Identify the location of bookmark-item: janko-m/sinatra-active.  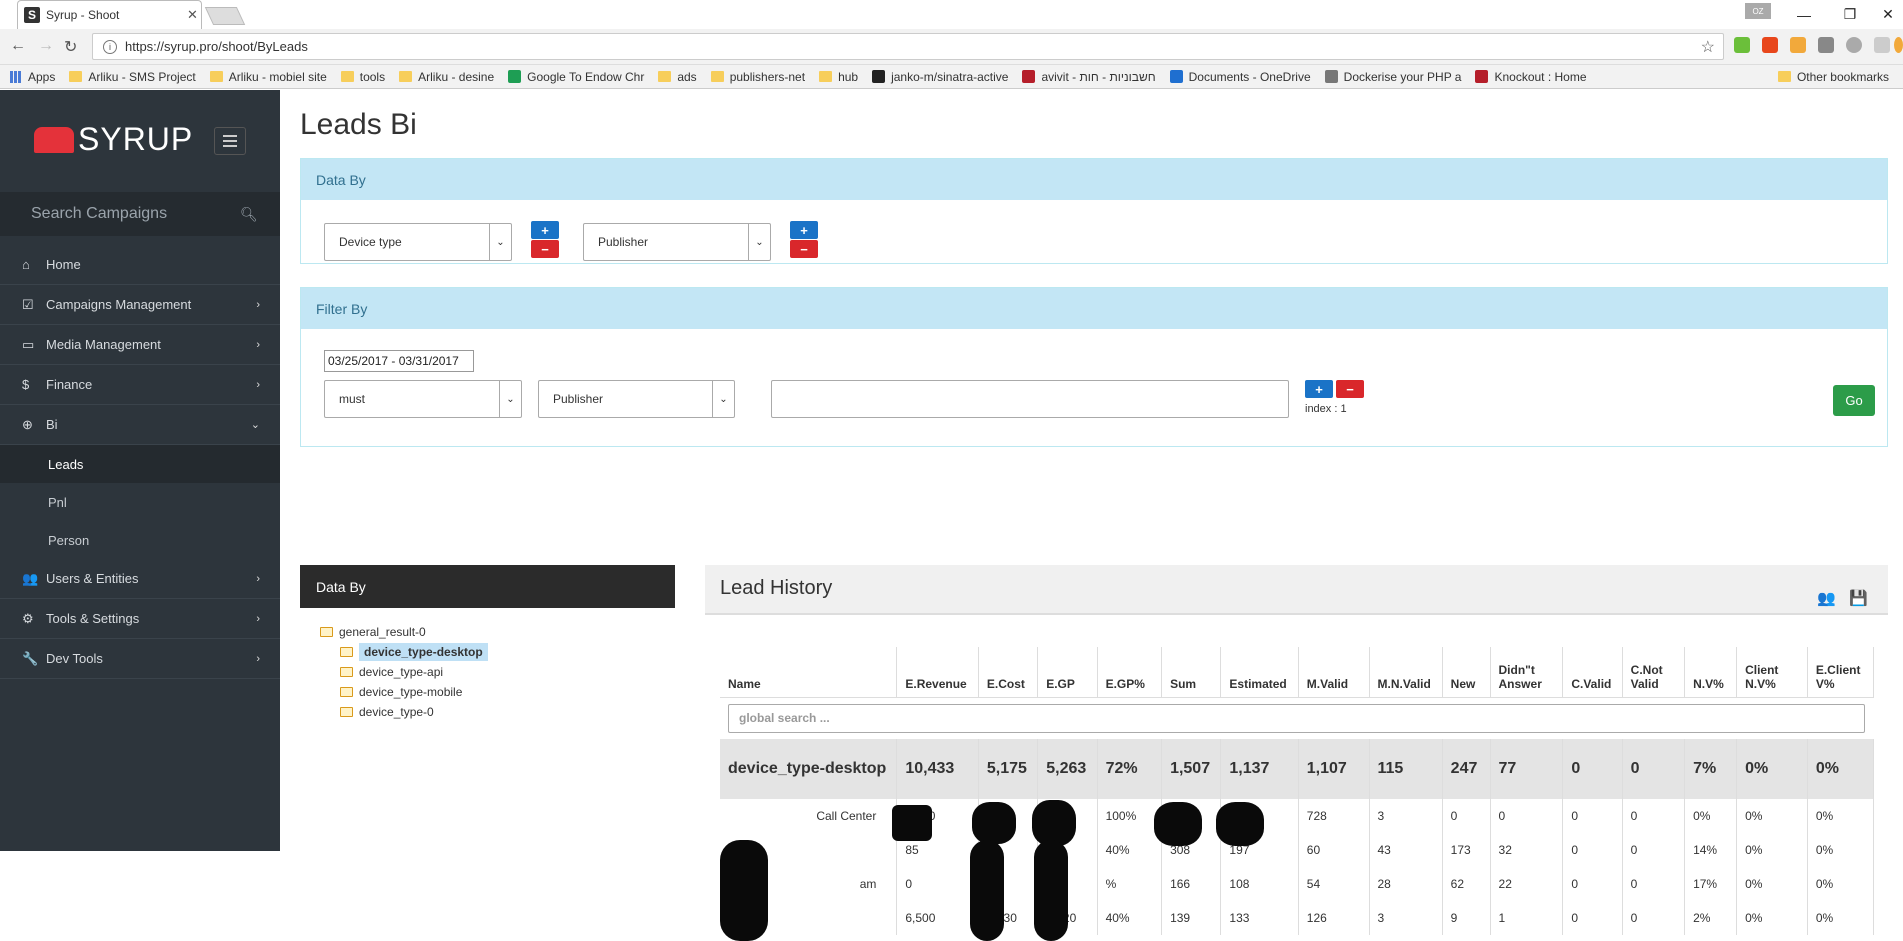
(940, 77).